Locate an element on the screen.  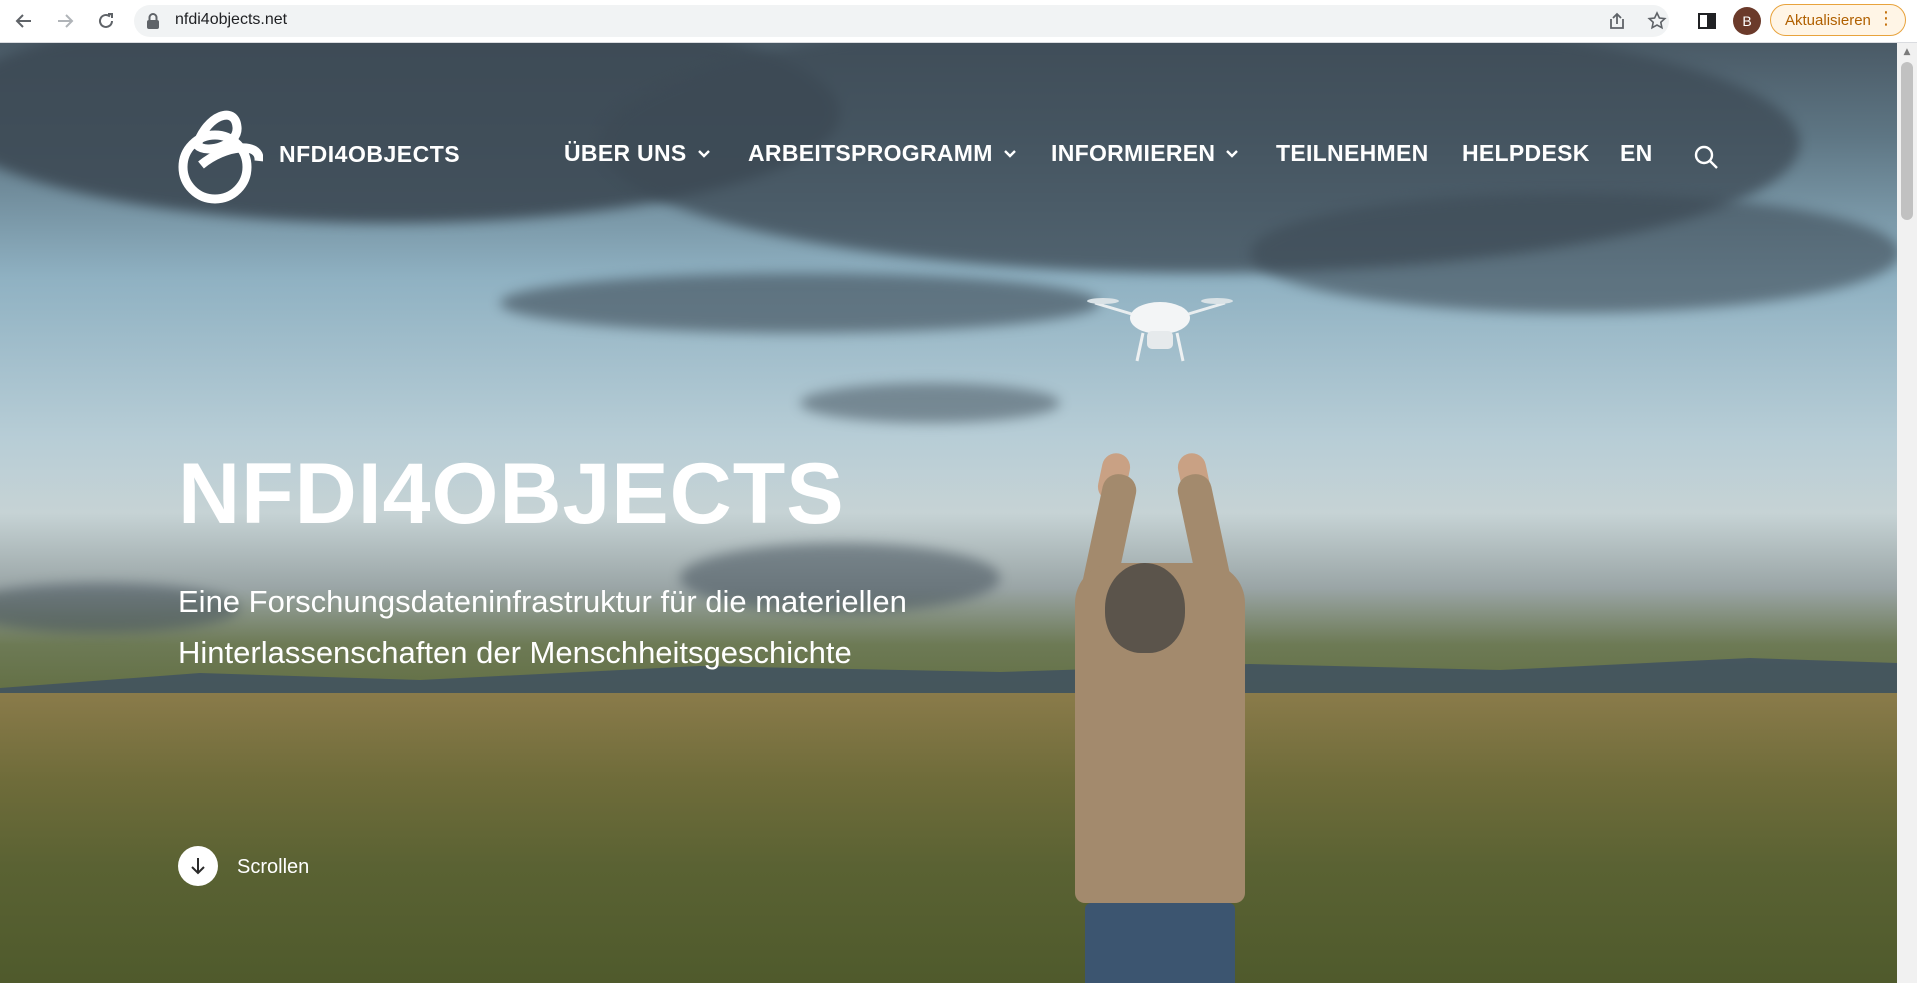
profile-avatar: B is located at coordinates (1747, 21).